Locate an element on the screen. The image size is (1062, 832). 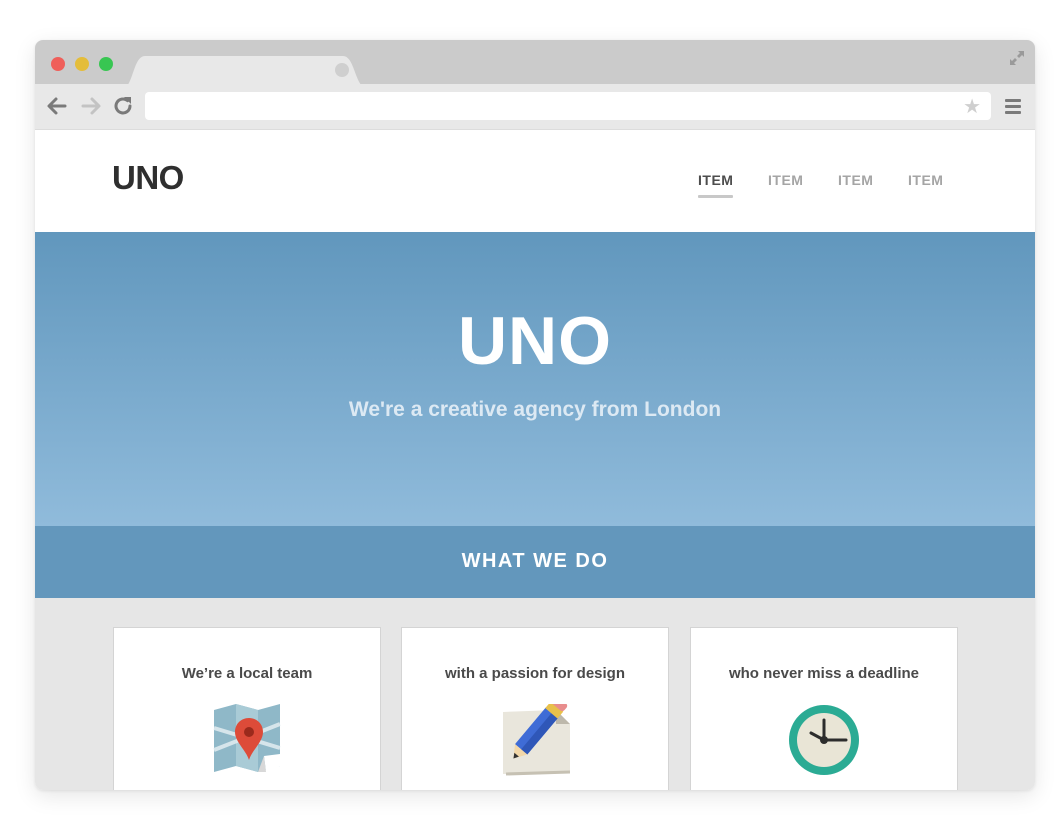
reload-icon is located at coordinates (123, 106).